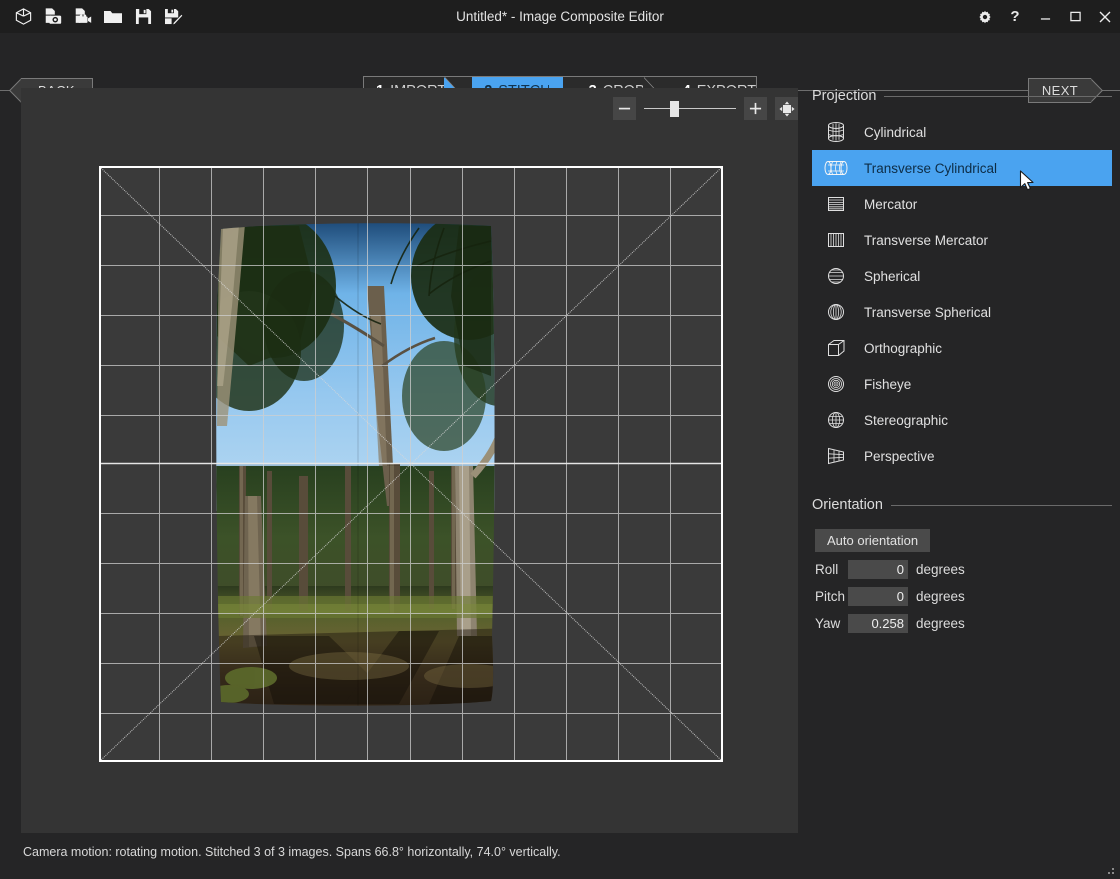 The width and height of the screenshot is (1120, 879). Describe the element at coordinates (1110, 870) in the screenshot. I see `resize-grip-icon` at that location.